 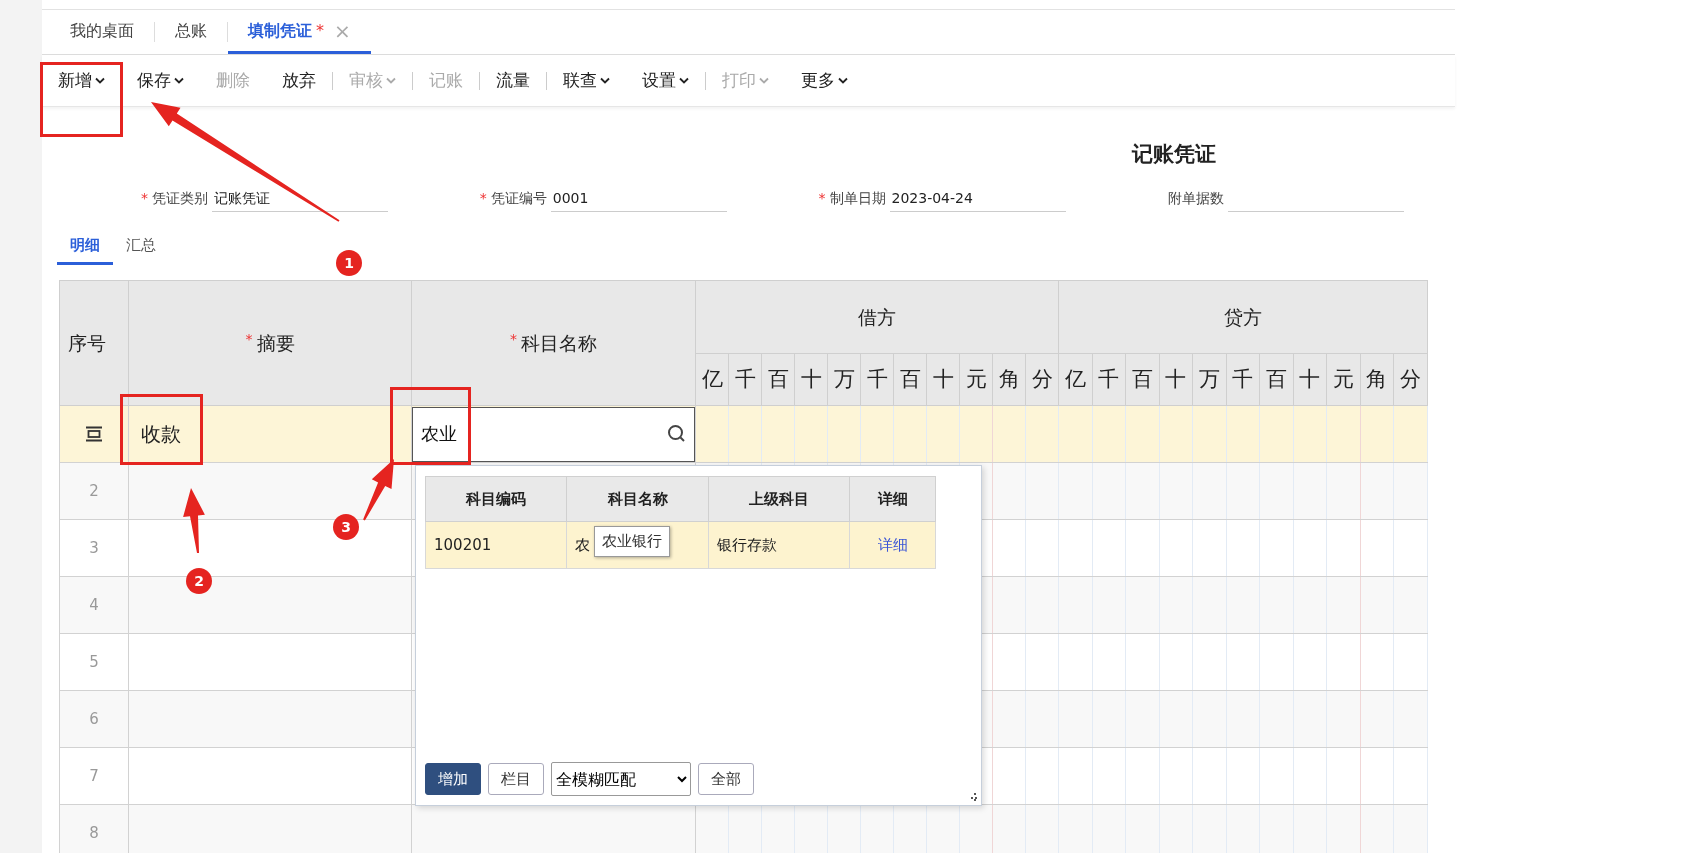 What do you see at coordinates (513, 80) in the screenshot?
I see `toolbar-button: 流量` at bounding box center [513, 80].